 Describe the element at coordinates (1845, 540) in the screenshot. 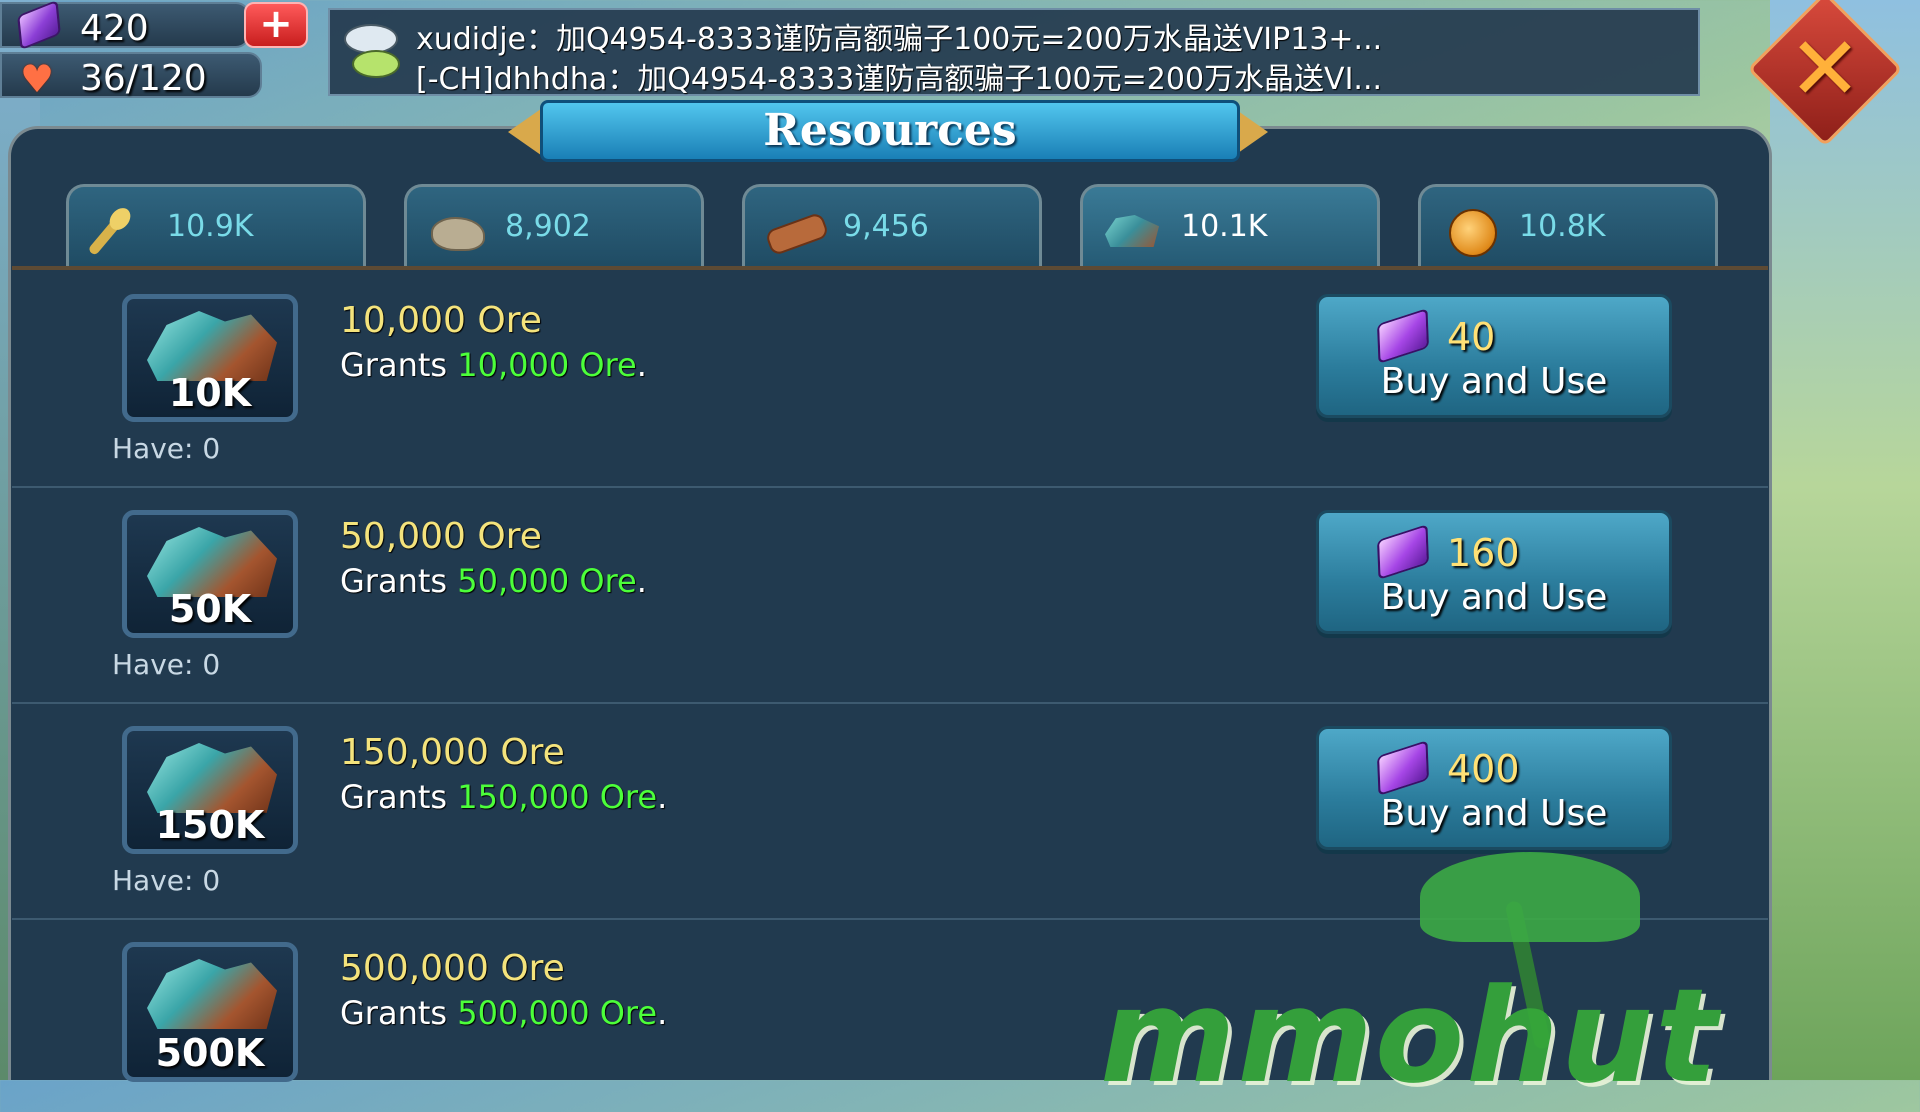

I see `background-right` at that location.